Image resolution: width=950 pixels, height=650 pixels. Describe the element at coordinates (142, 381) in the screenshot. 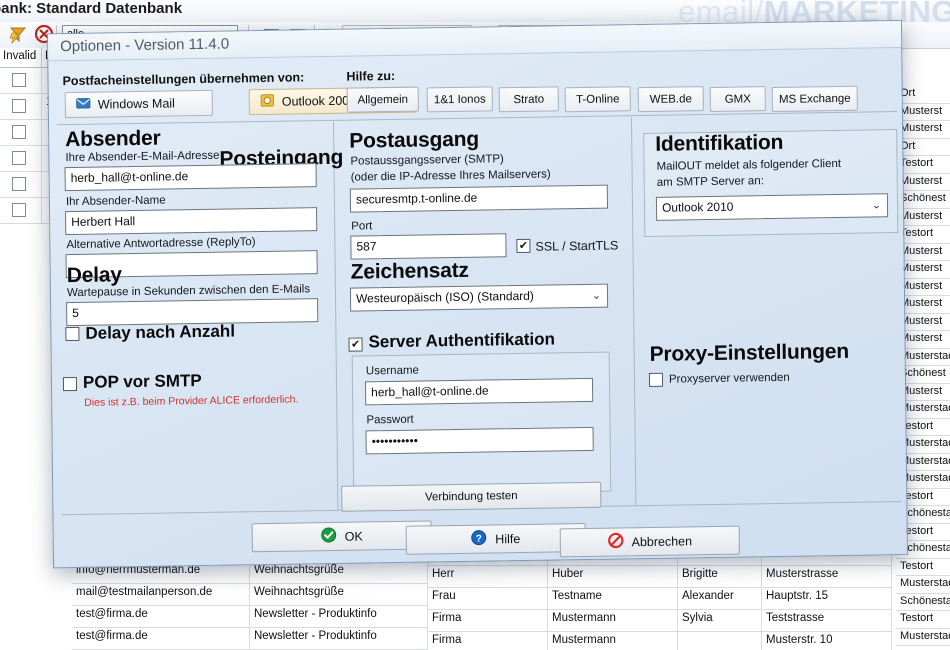

I see `pop-before-smtp-label: POP vor SMTP` at that location.